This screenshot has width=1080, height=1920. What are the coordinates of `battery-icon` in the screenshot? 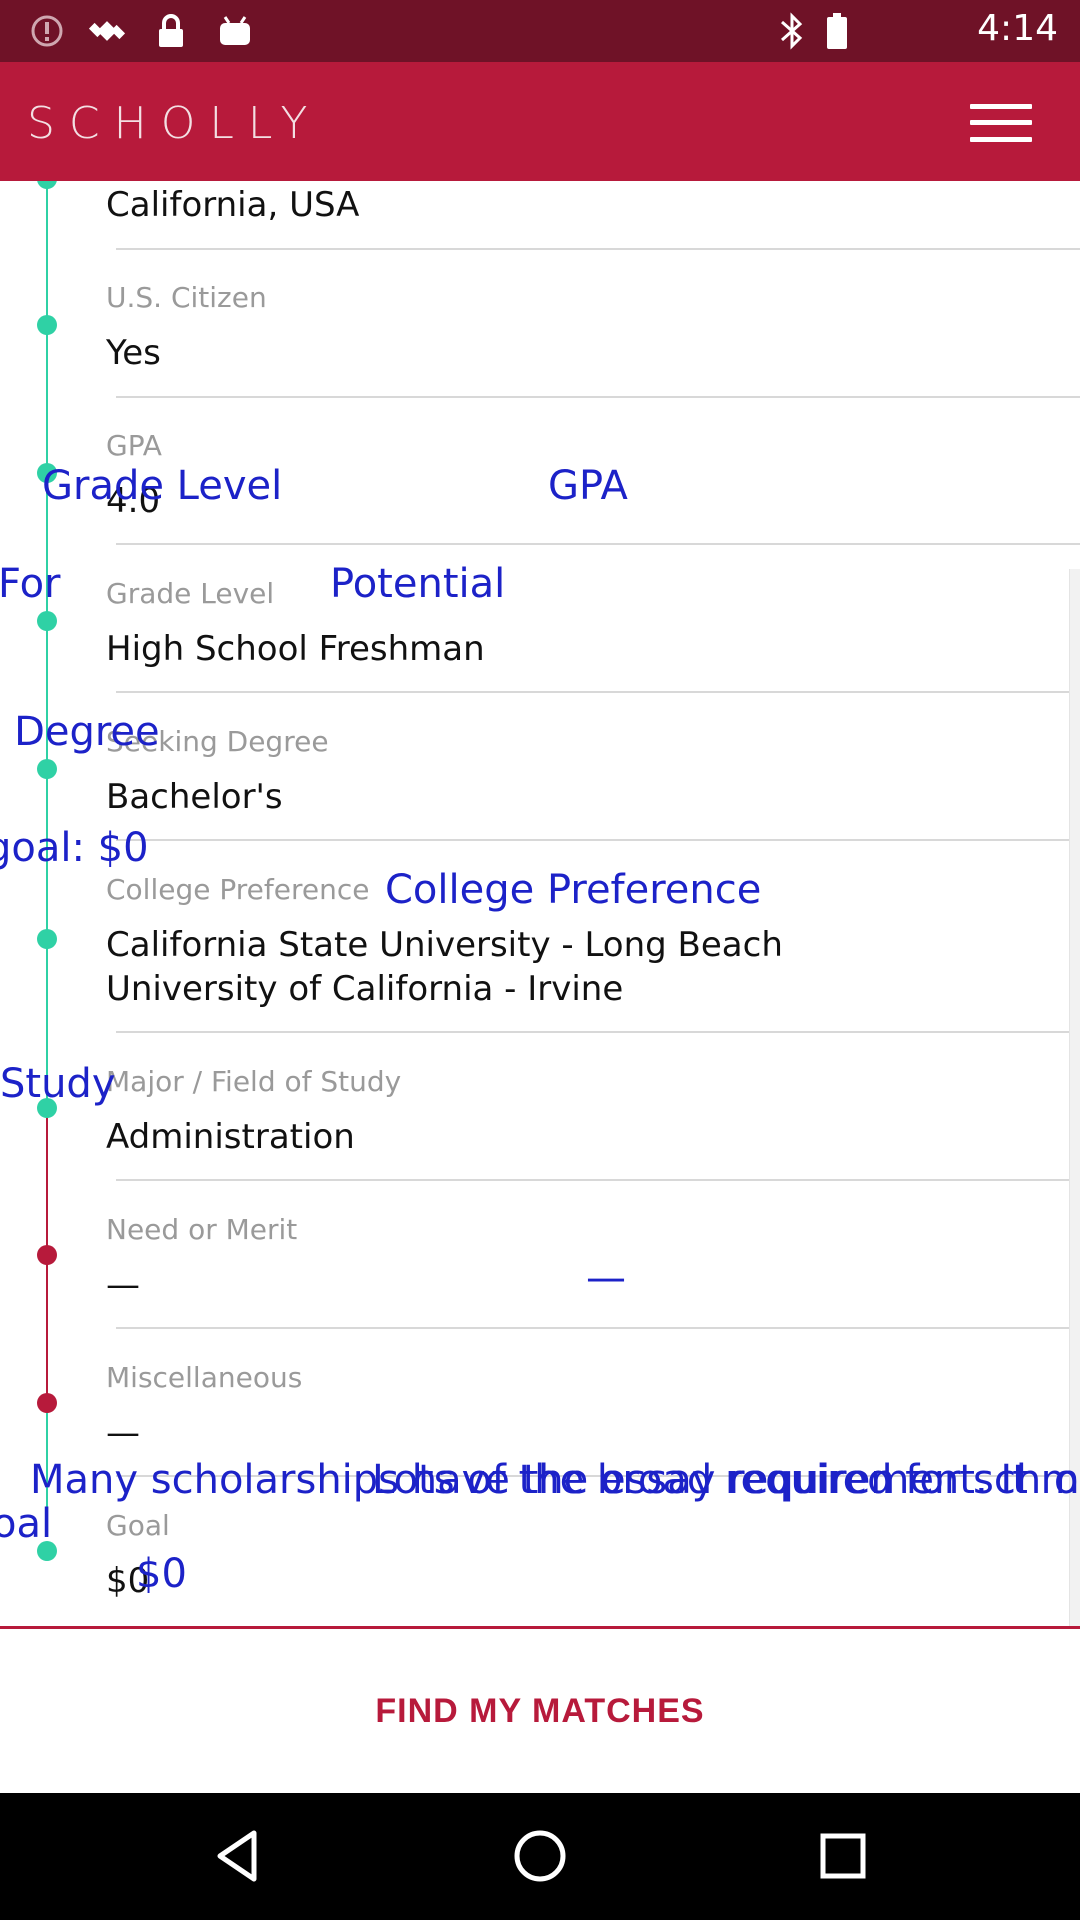 It's located at (837, 31).